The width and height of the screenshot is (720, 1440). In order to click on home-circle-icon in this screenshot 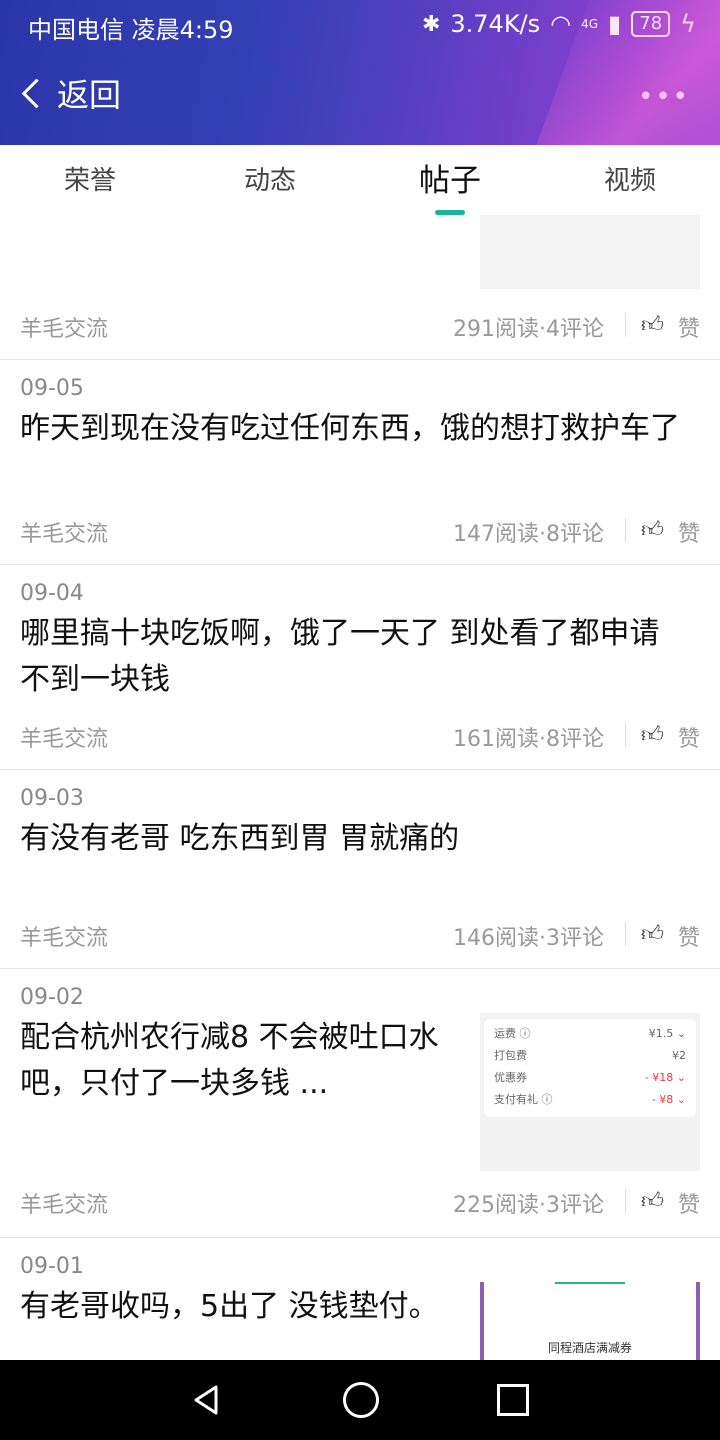, I will do `click(361, 1400)`.